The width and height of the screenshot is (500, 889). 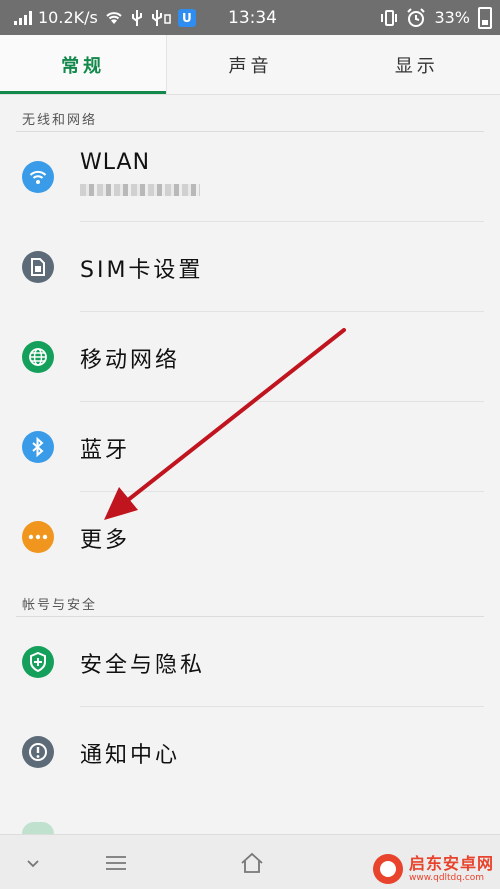 What do you see at coordinates (451, 863) in the screenshot?
I see `watermark-title: 启东安卓网` at bounding box center [451, 863].